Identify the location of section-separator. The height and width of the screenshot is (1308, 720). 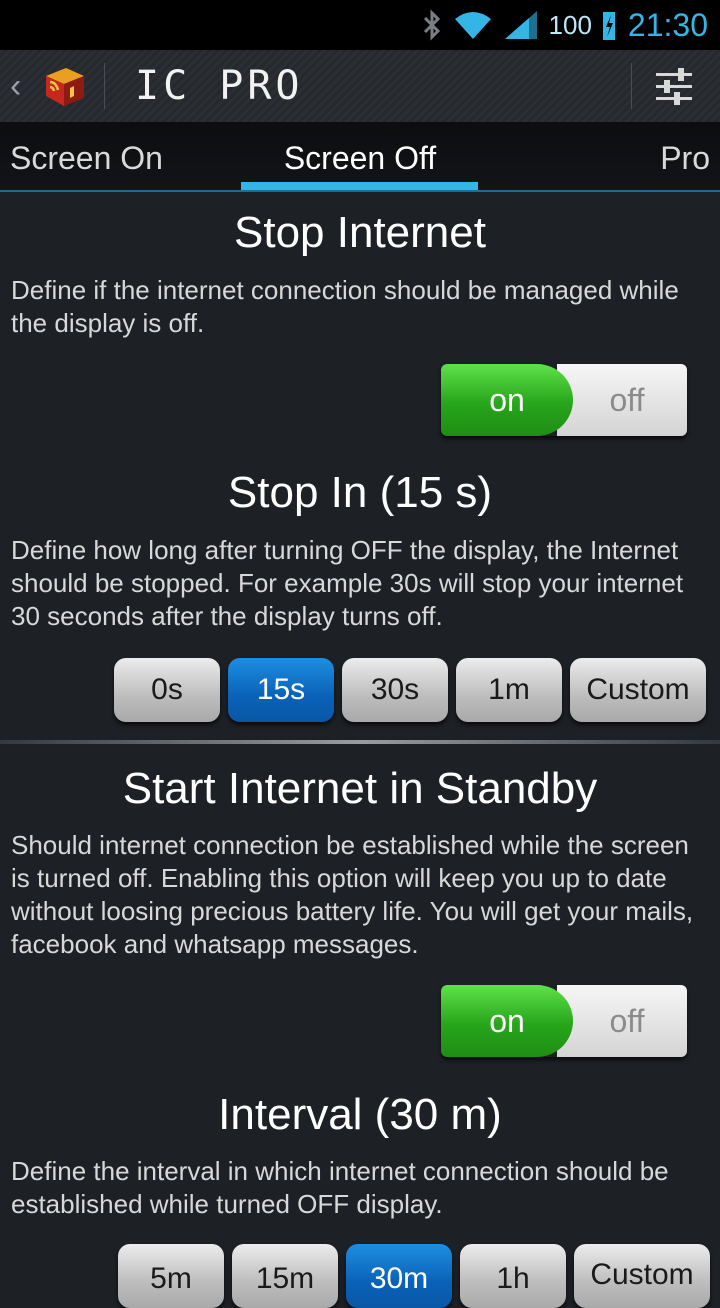
(360, 742).